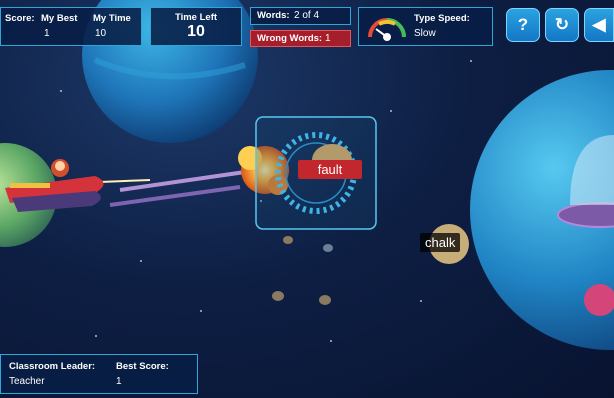 The image size is (614, 398). What do you see at coordinates (99, 374) in the screenshot?
I see `classroom-leader-panel: Classroom Leader: Teacher Best Score: 1` at bounding box center [99, 374].